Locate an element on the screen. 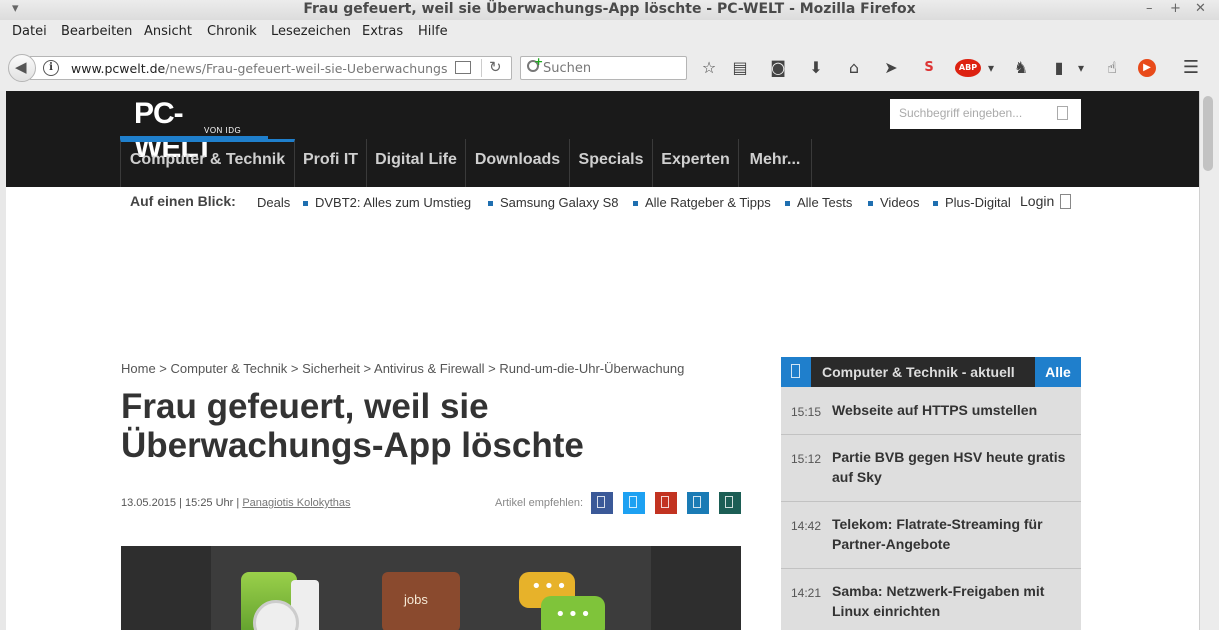 The image size is (1219, 630). sidebar-all-link: Alle is located at coordinates (1058, 372).